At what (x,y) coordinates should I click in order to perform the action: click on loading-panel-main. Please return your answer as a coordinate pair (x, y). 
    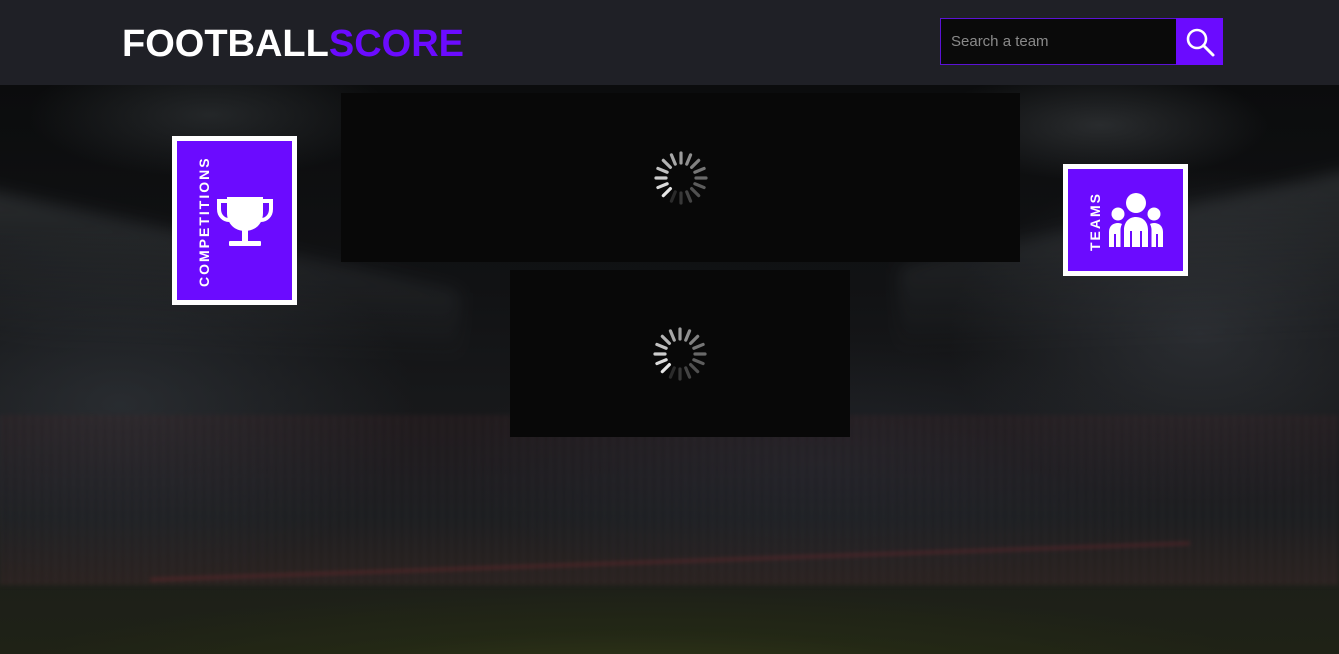
    Looking at the image, I should click on (680, 177).